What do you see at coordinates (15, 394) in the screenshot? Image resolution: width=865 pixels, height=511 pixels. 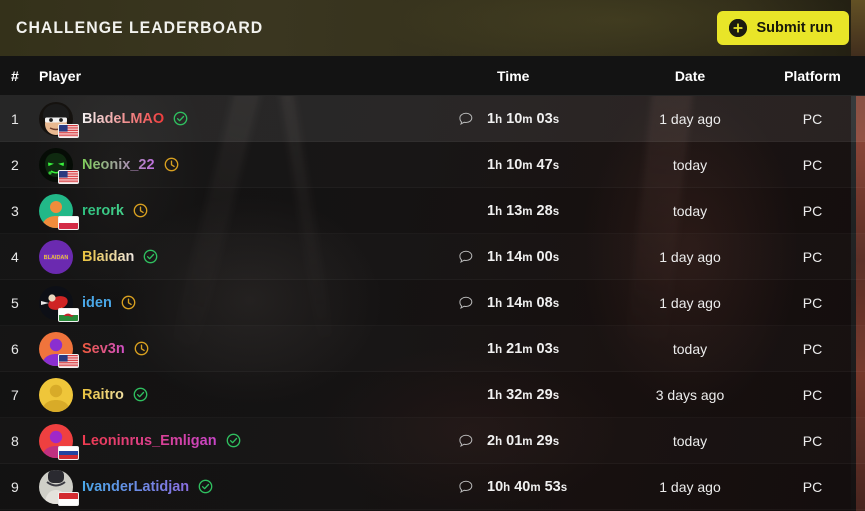 I see `row-rank: 7` at bounding box center [15, 394].